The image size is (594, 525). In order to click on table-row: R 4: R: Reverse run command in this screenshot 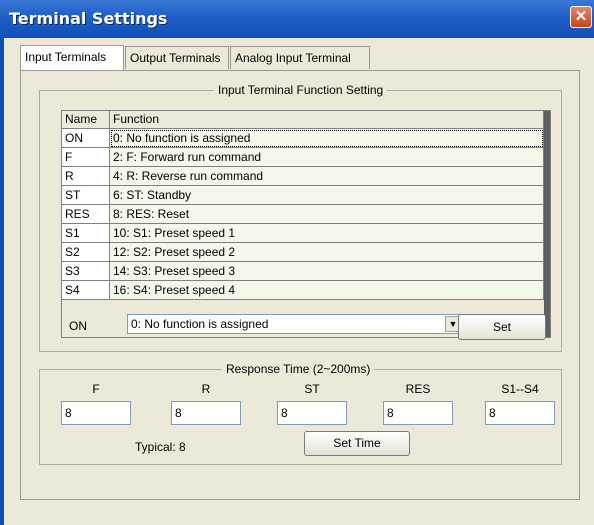, I will do `click(303, 176)`.